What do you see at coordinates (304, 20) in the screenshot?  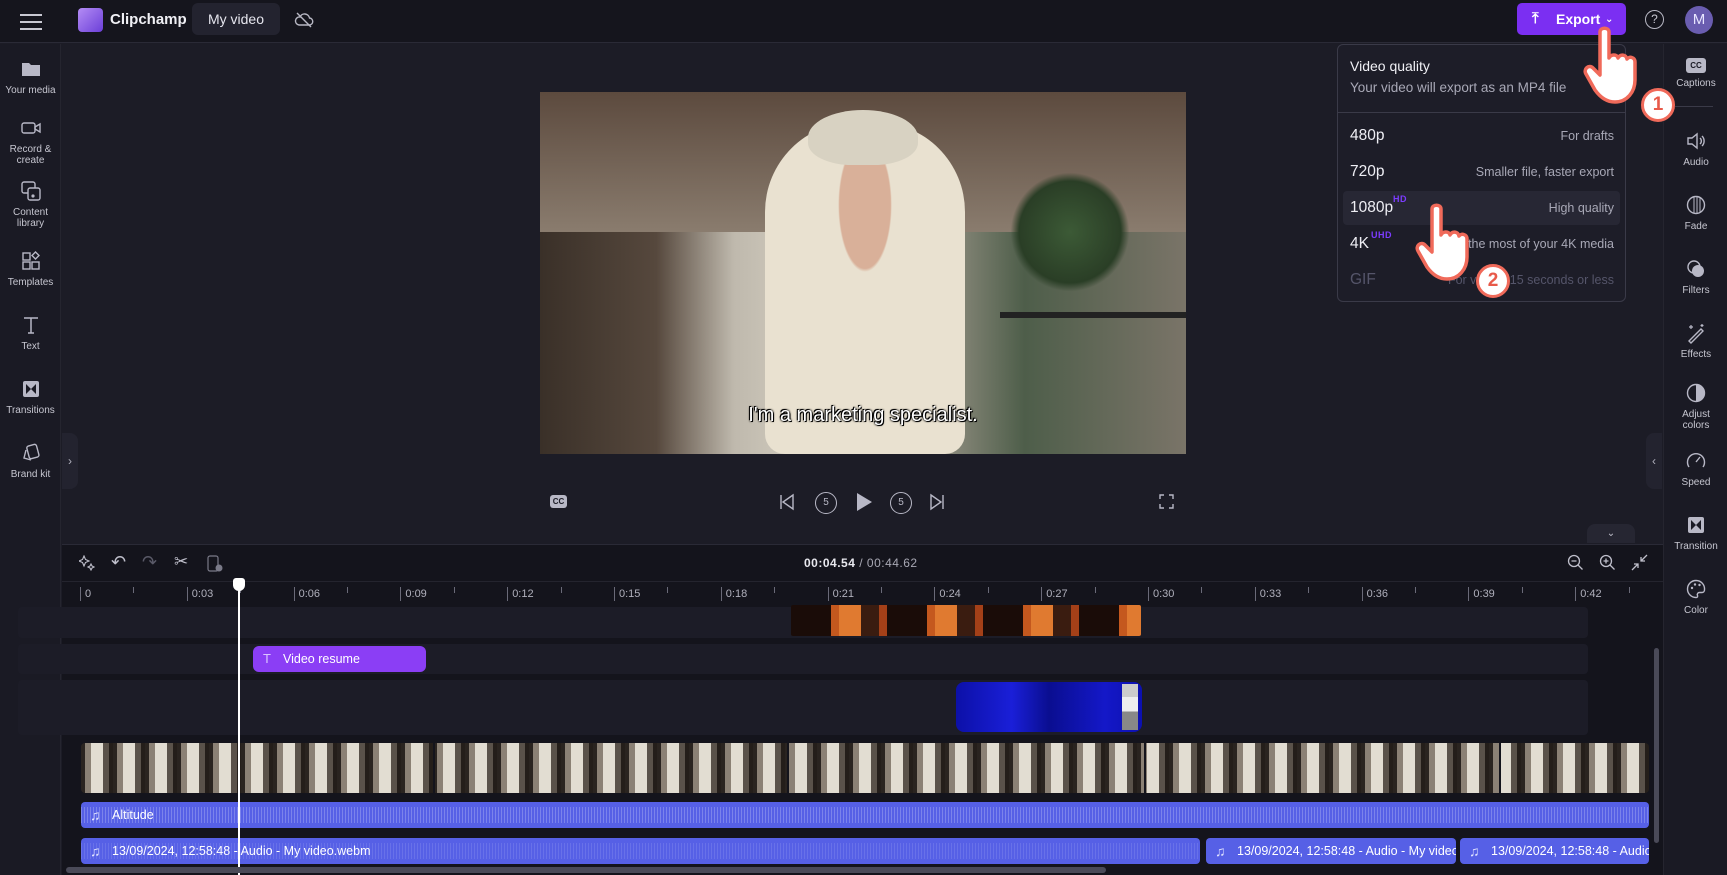 I see `cloud-off-icon` at bounding box center [304, 20].